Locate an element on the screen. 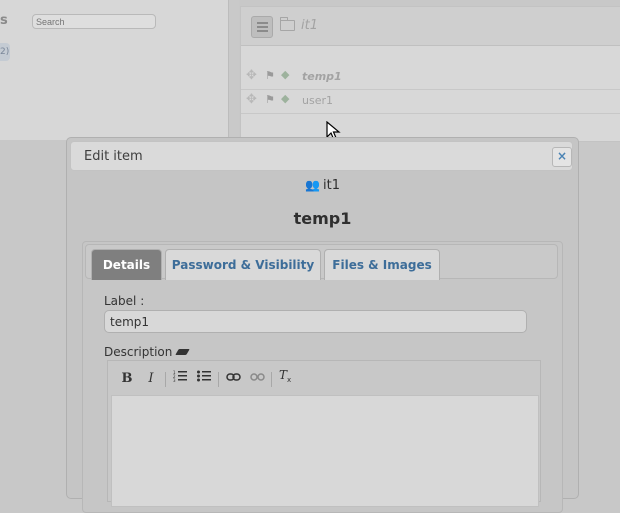 The image size is (620, 513). panel-divider is located at coordinates (234, 70).